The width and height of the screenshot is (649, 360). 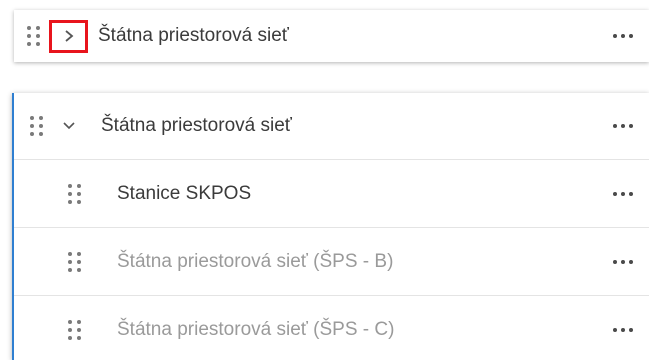 I want to click on chevron-down-icon, so click(x=69, y=126).